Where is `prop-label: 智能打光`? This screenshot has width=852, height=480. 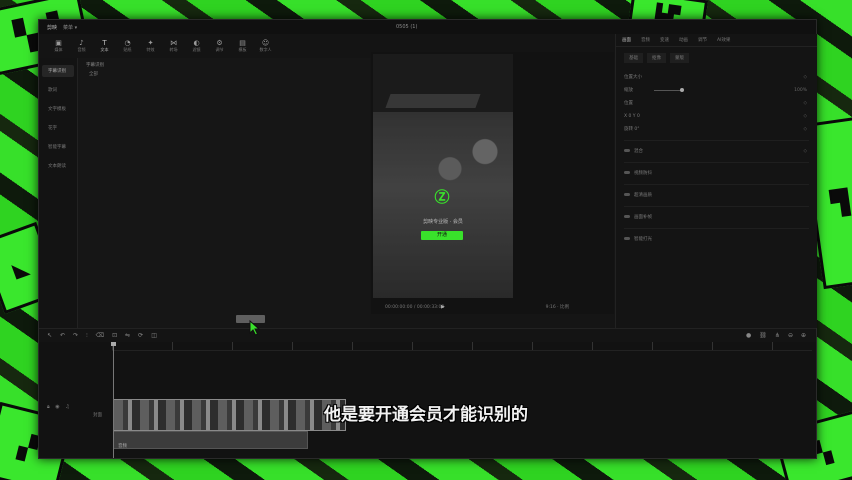
prop-label: 智能打光 is located at coordinates (643, 239).